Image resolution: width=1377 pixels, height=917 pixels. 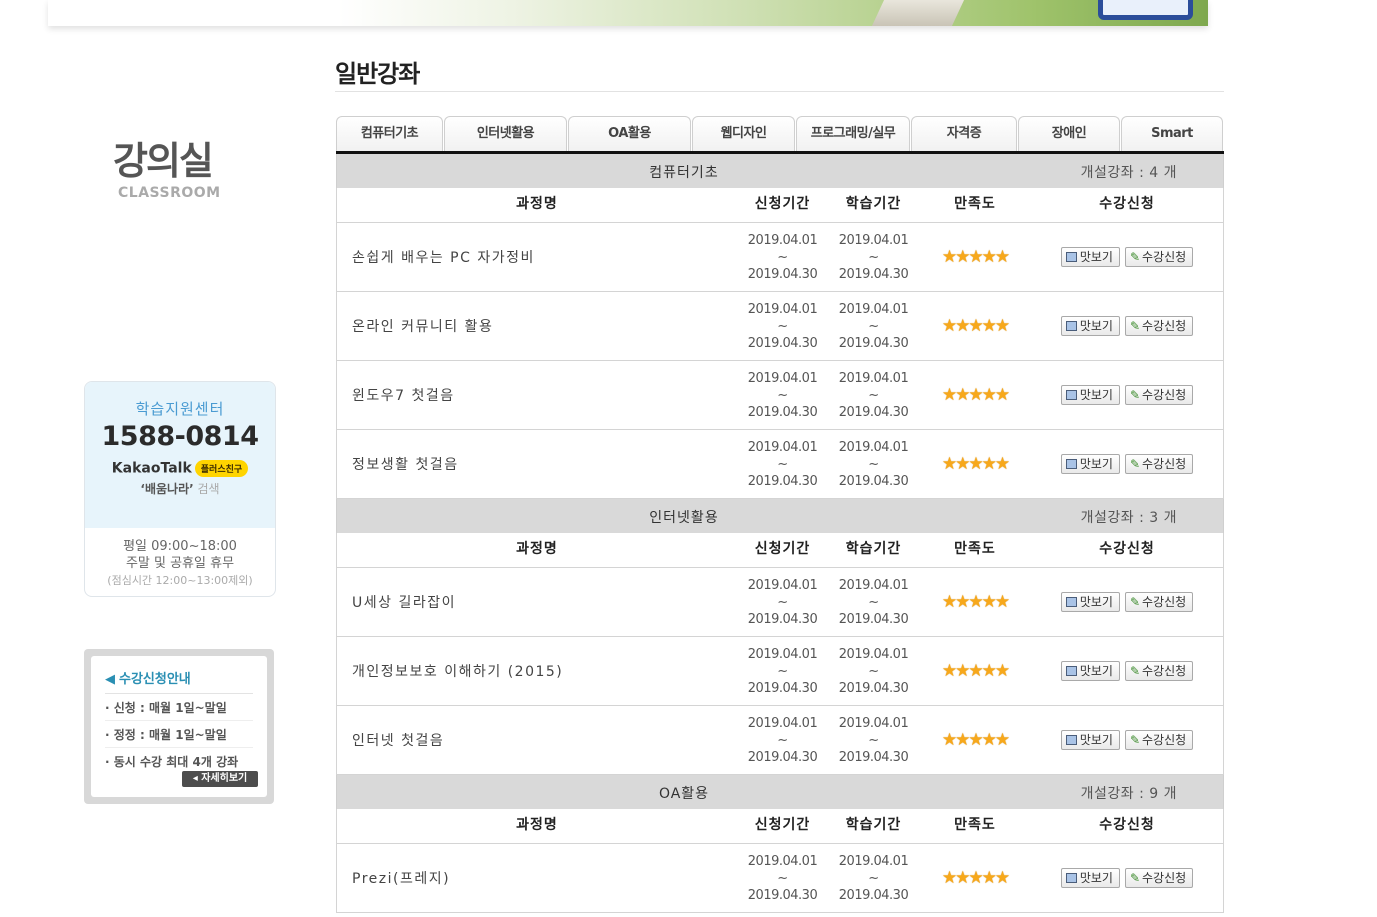 What do you see at coordinates (180, 546) in the screenshot?
I see `hours-weekday: 평일 09:00~18:00` at bounding box center [180, 546].